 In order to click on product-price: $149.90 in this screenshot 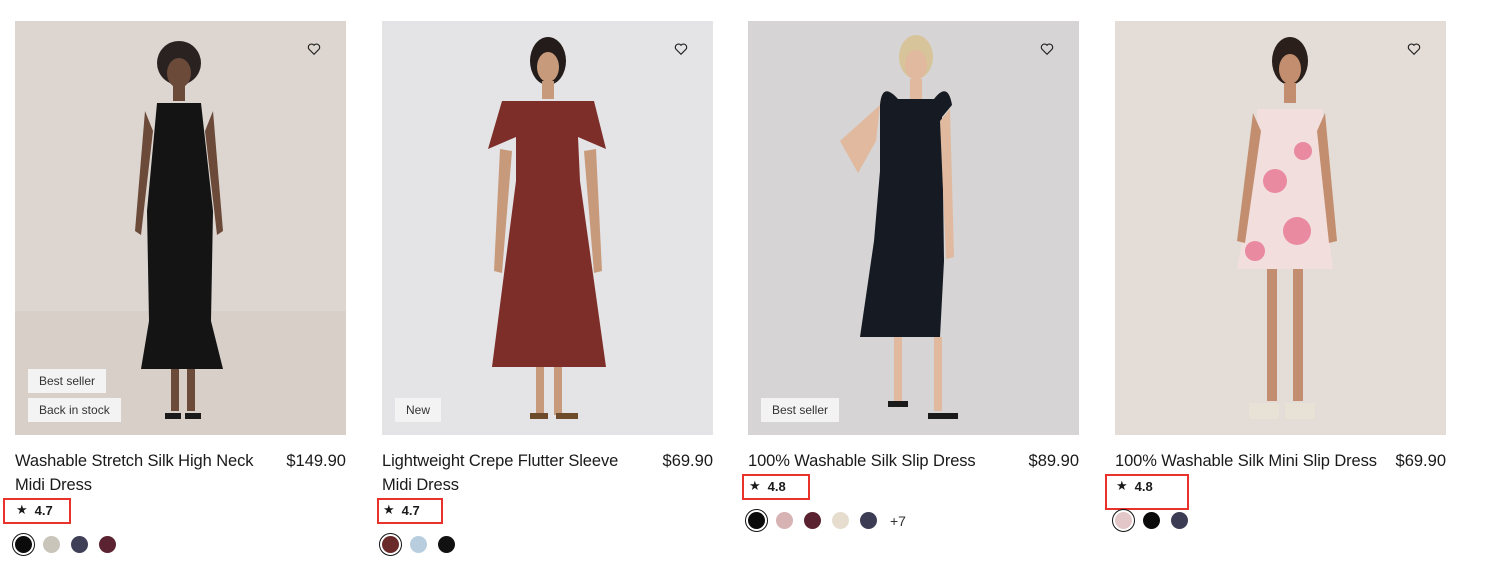, I will do `click(316, 461)`.